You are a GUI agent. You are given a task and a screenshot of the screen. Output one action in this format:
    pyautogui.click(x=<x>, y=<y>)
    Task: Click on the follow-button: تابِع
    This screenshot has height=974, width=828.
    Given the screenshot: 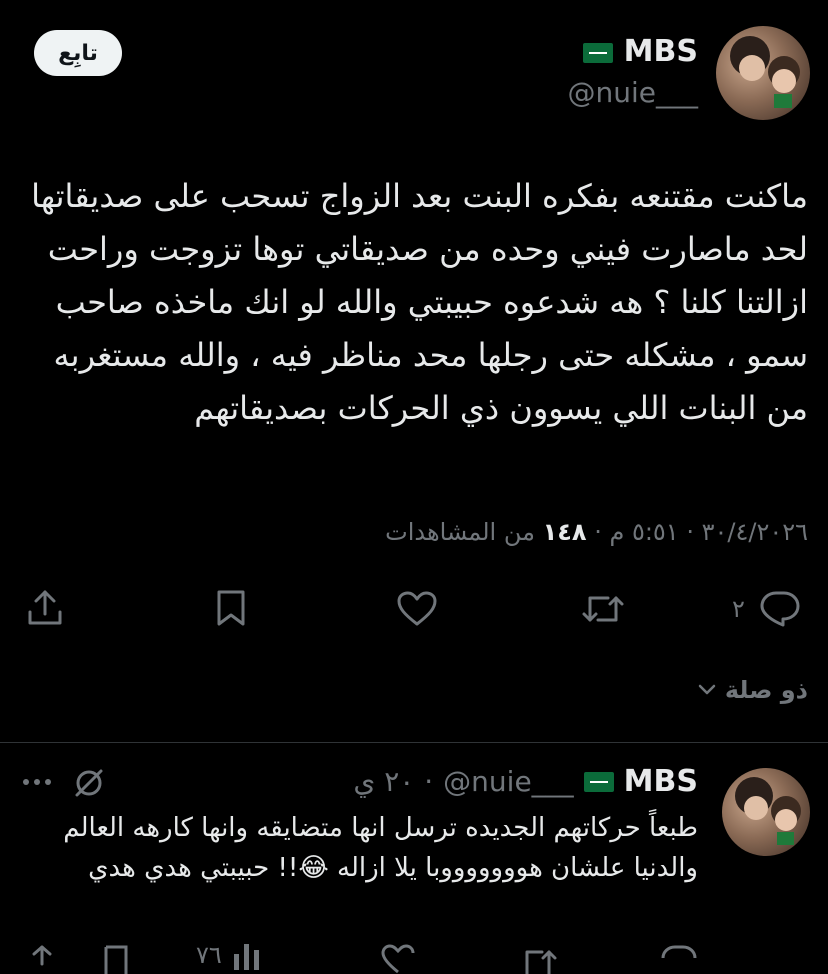 What is the action you would take?
    pyautogui.click(x=78, y=53)
    